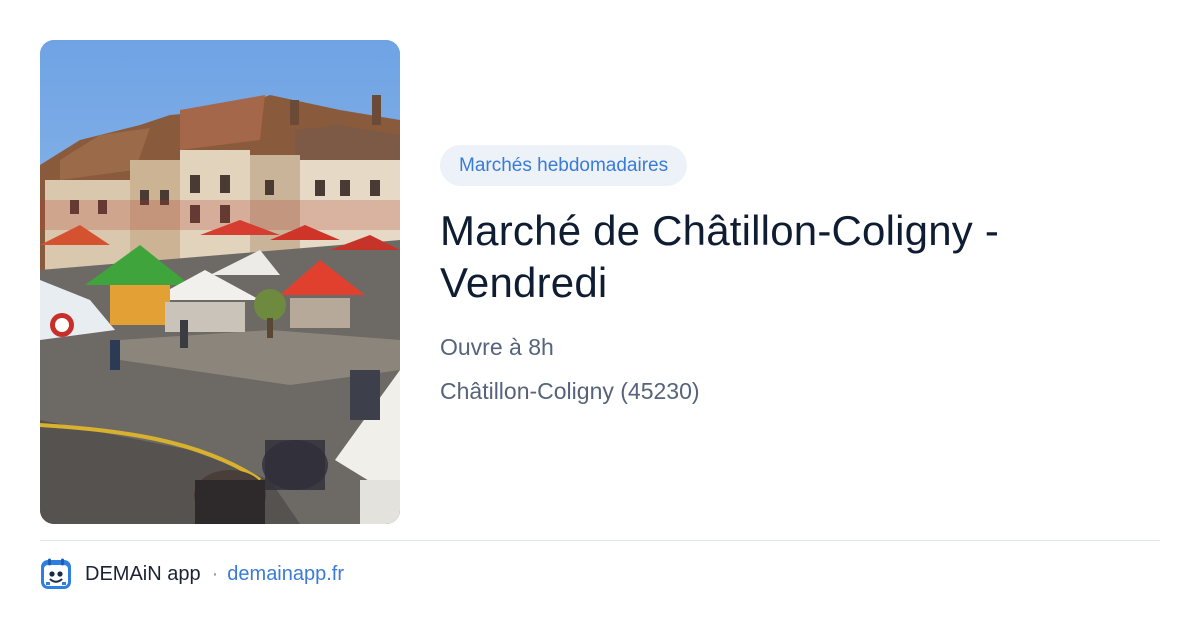 Image resolution: width=1200 pixels, height=630 pixels. What do you see at coordinates (285, 574) in the screenshot?
I see `app-url-link: demainapp.fr` at bounding box center [285, 574].